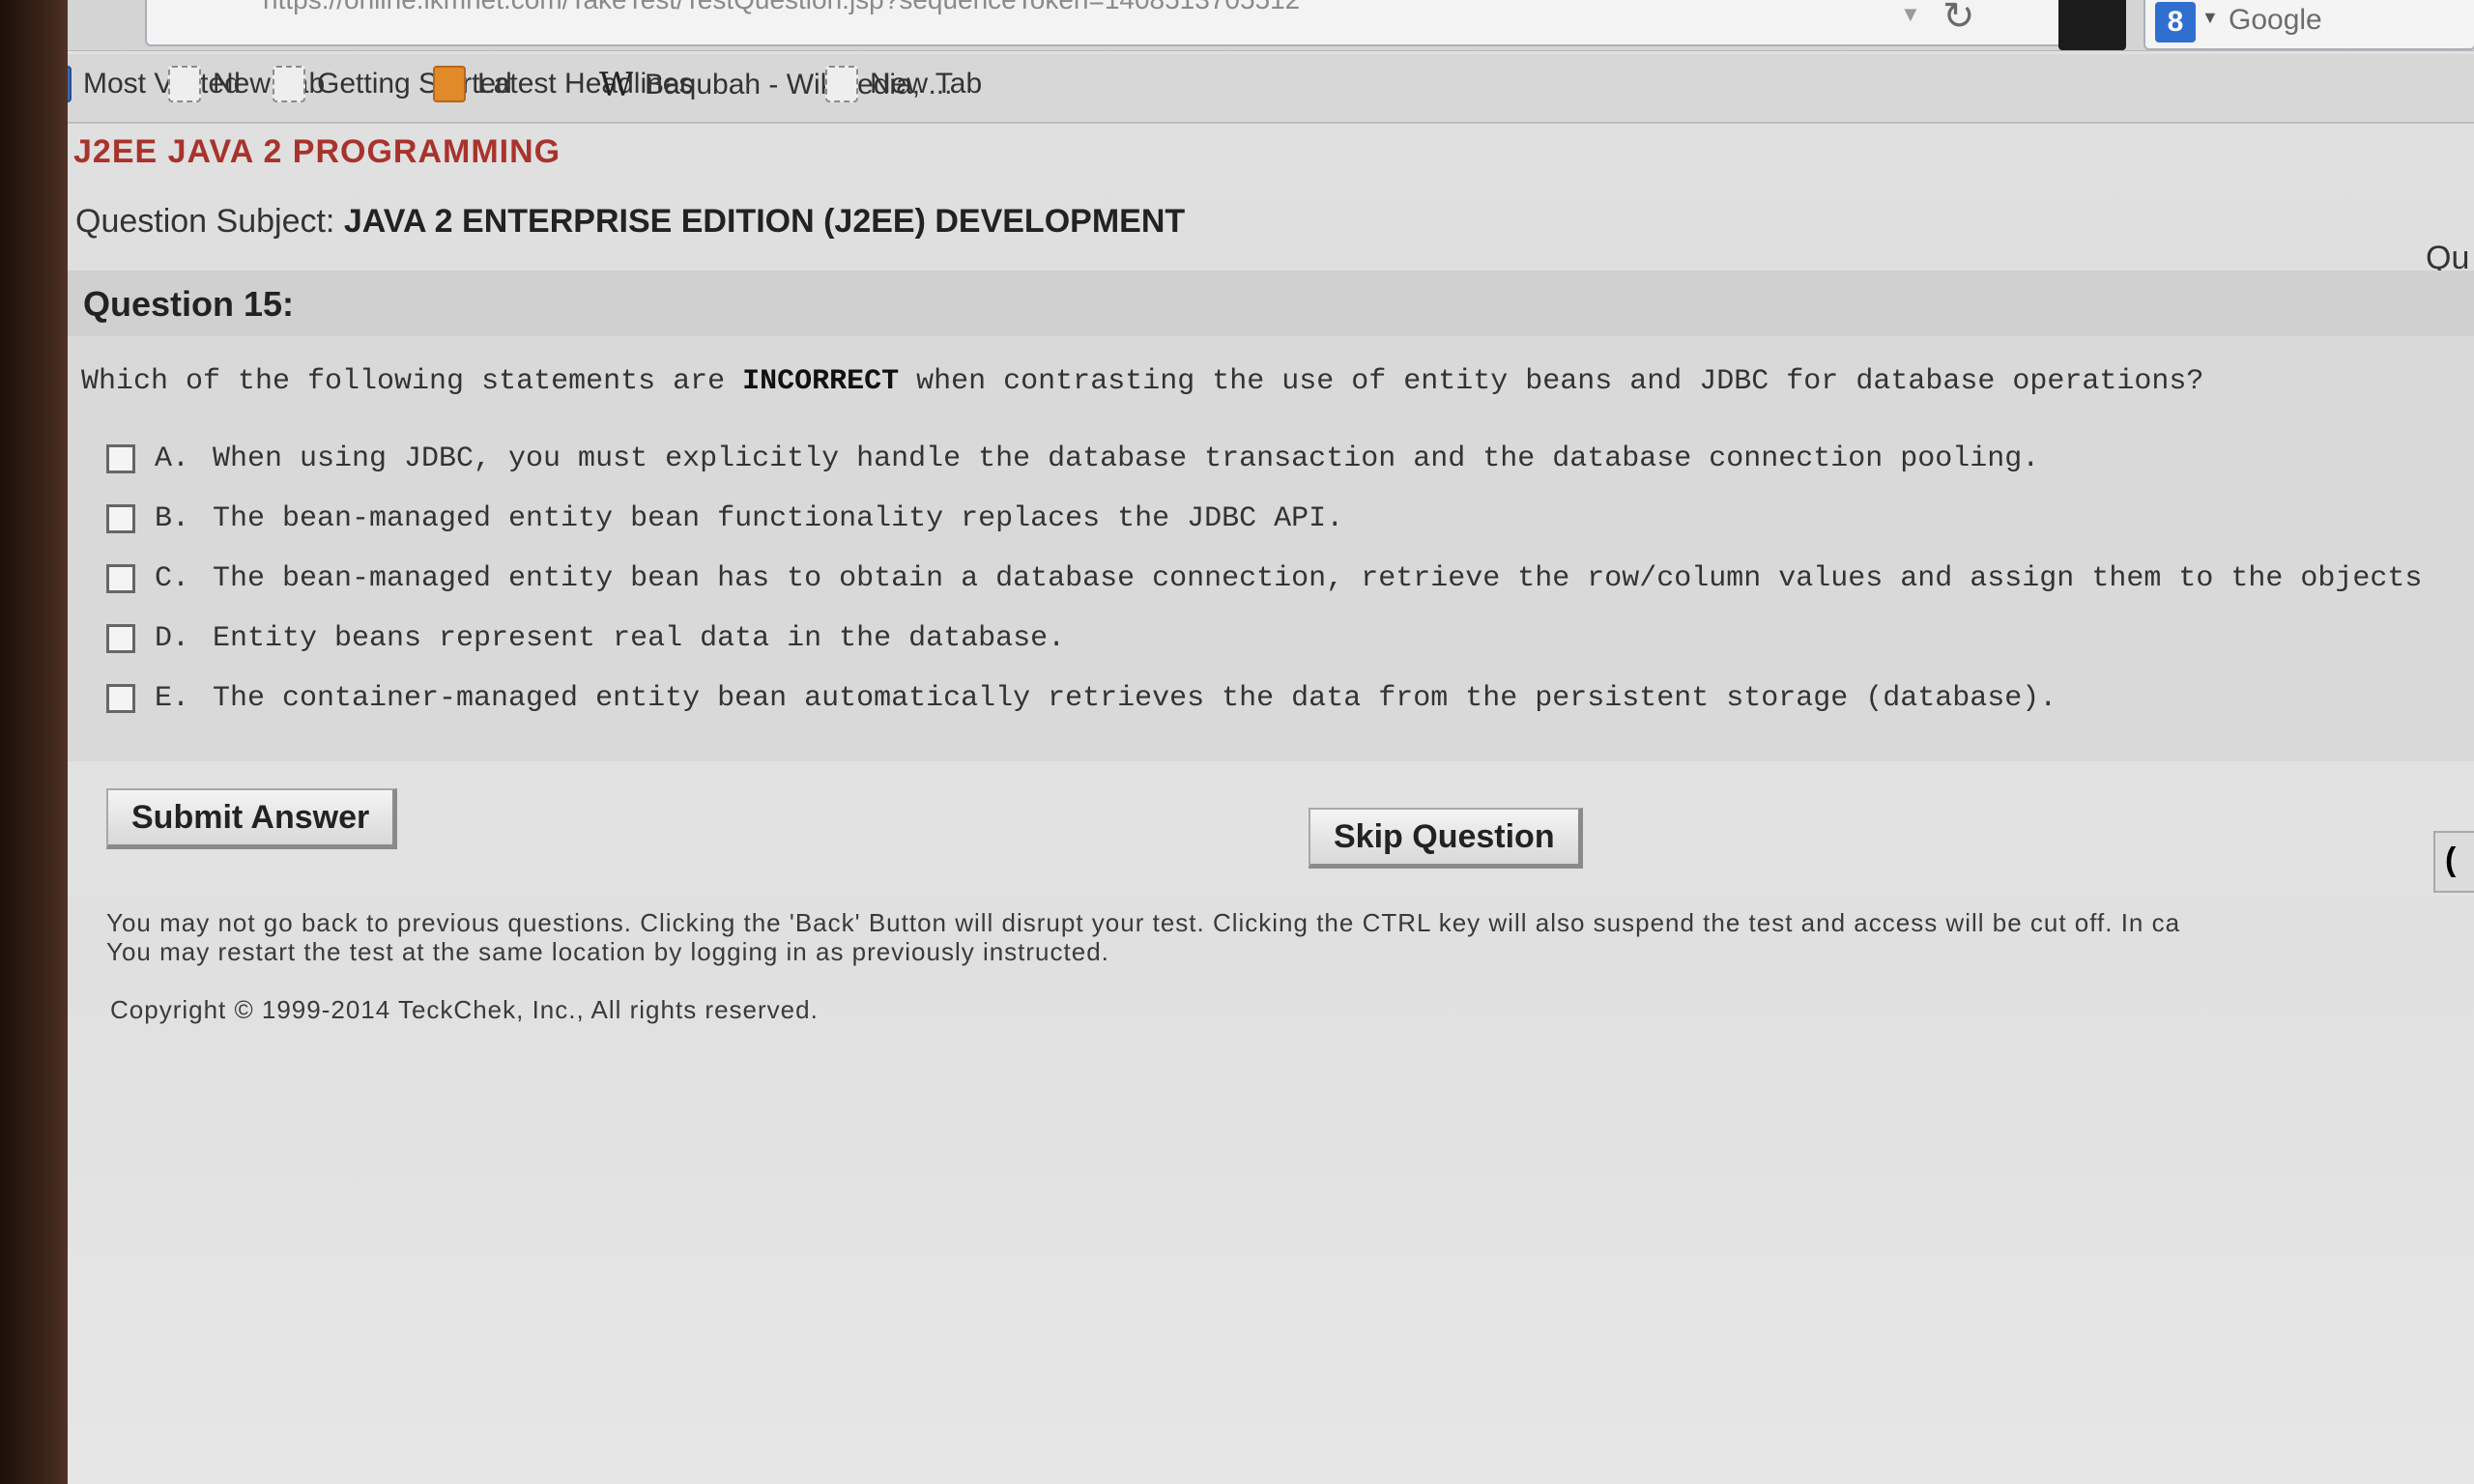 The height and width of the screenshot is (1484, 2474). I want to click on reload-icon: ↻, so click(1959, 19).